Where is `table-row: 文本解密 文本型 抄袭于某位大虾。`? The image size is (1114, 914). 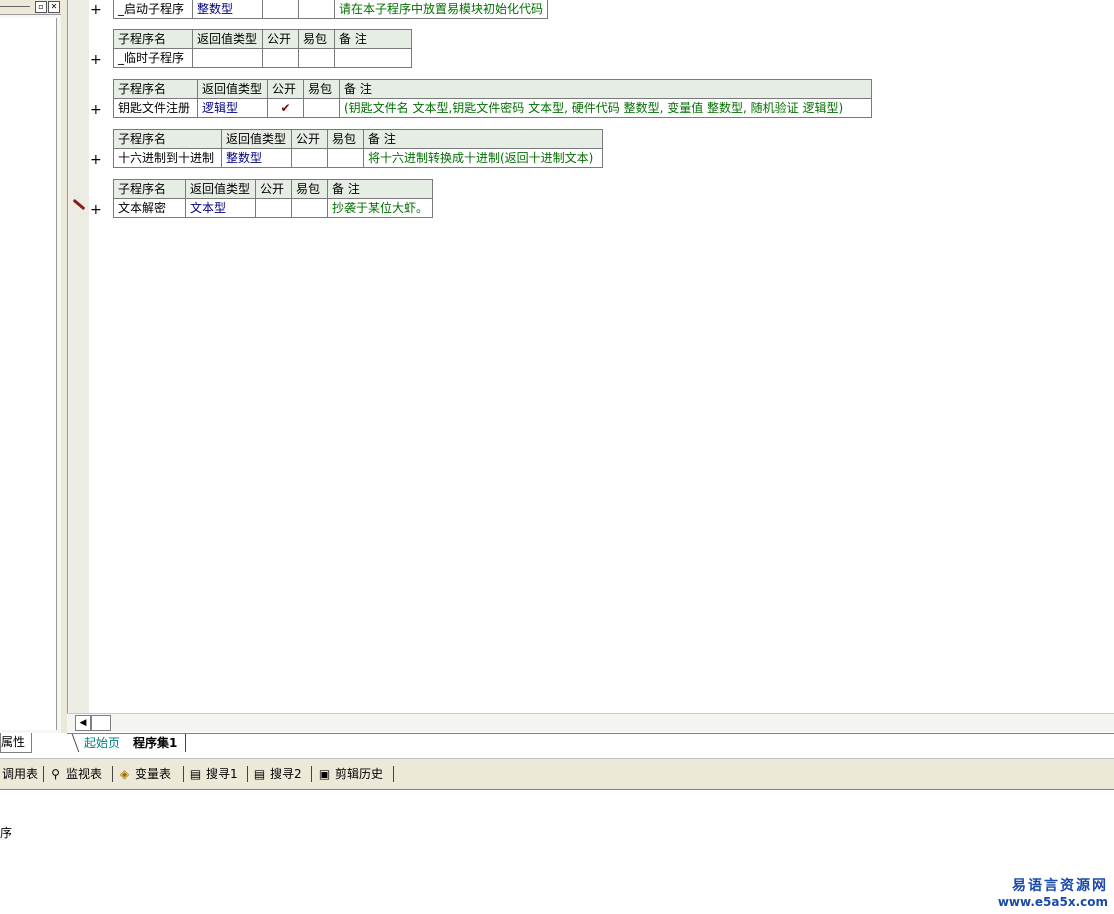
table-row: 文本解密 文本型 抄袭于某位大虾。 is located at coordinates (273, 208).